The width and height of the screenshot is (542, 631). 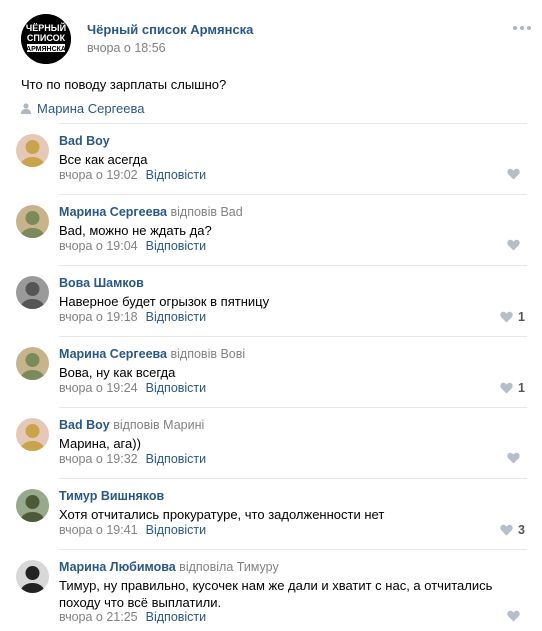 I want to click on group-name: Чёрный список Армянска, so click(x=170, y=29).